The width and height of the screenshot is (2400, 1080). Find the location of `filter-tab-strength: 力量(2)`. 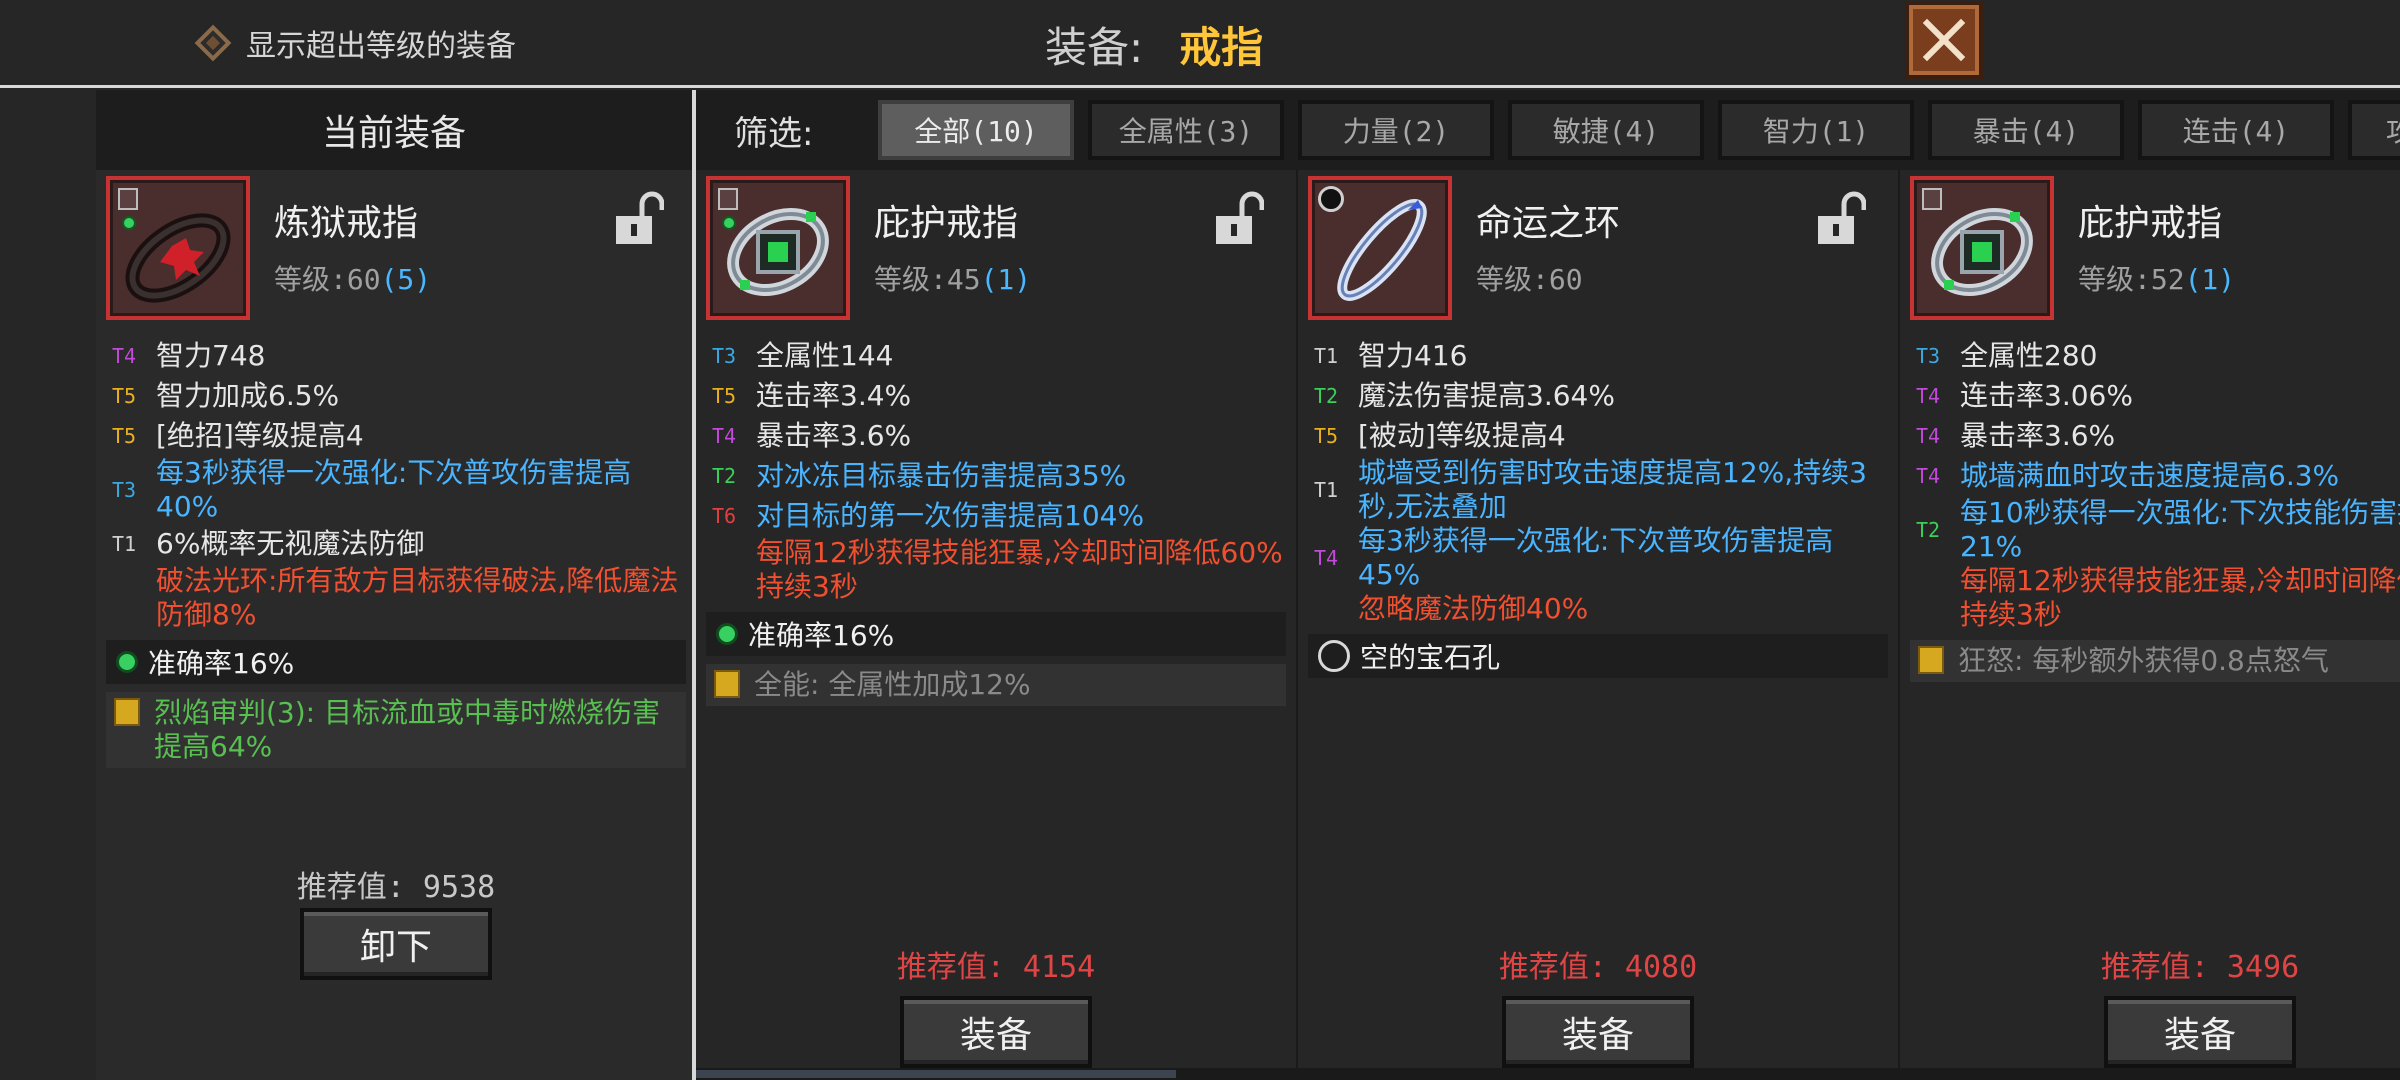

filter-tab-strength: 力量(2) is located at coordinates (1396, 130).